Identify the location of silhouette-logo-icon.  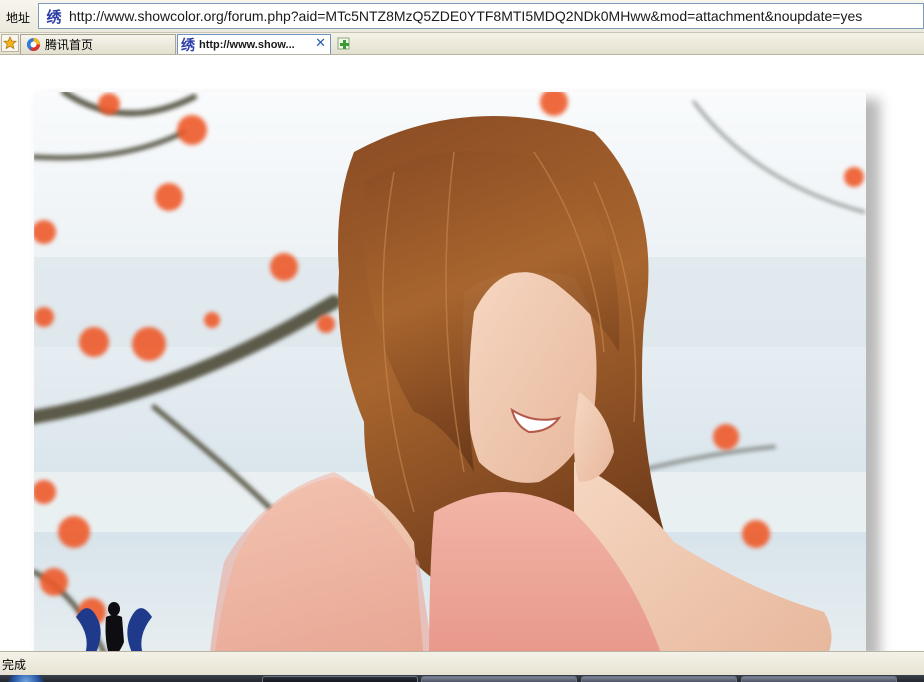
(114, 626).